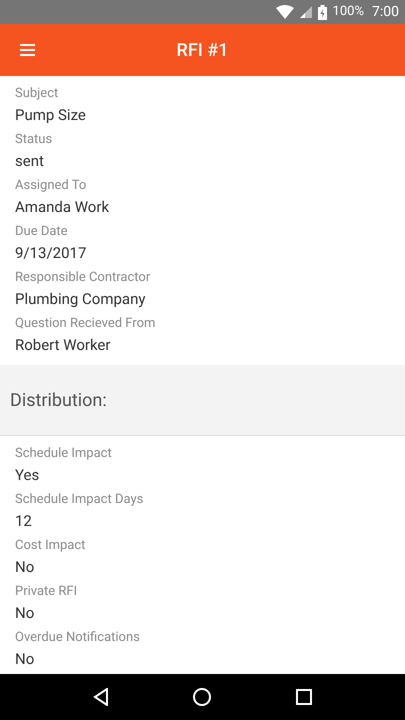  Describe the element at coordinates (322, 12) in the screenshot. I see `battery-icon` at that location.